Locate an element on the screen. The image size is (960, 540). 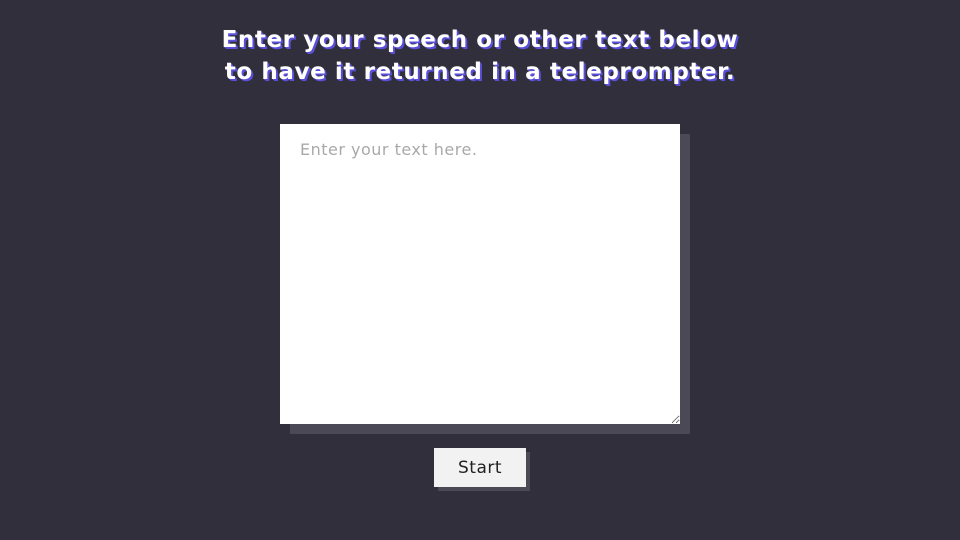
start-button-container: Start is located at coordinates (482, 469).